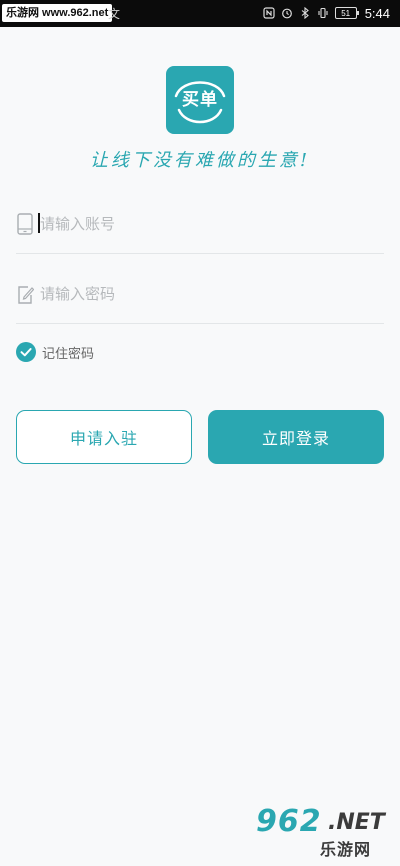 The width and height of the screenshot is (400, 866). I want to click on remember-password: 记住密码, so click(55, 352).